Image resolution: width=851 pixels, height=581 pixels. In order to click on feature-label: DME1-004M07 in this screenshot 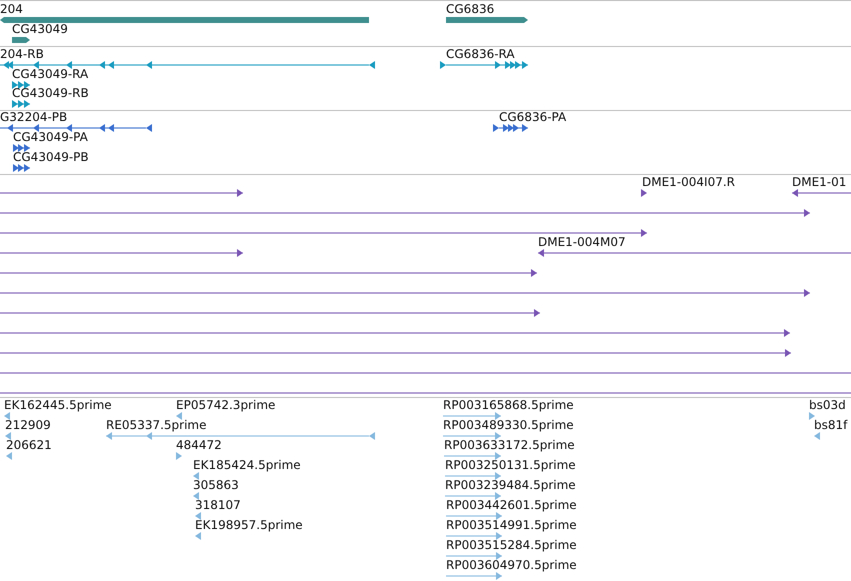, I will do `click(582, 242)`.